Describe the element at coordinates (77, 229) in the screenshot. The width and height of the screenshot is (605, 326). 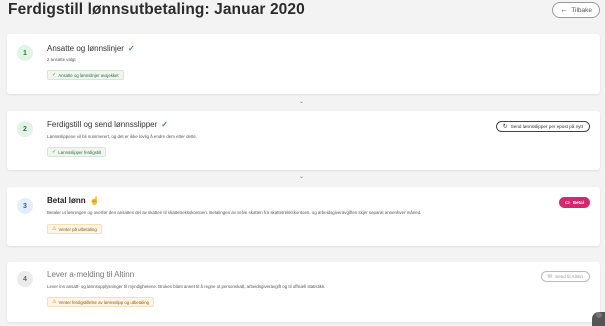
I see `status-badge-label: Venter på utbetaling` at that location.